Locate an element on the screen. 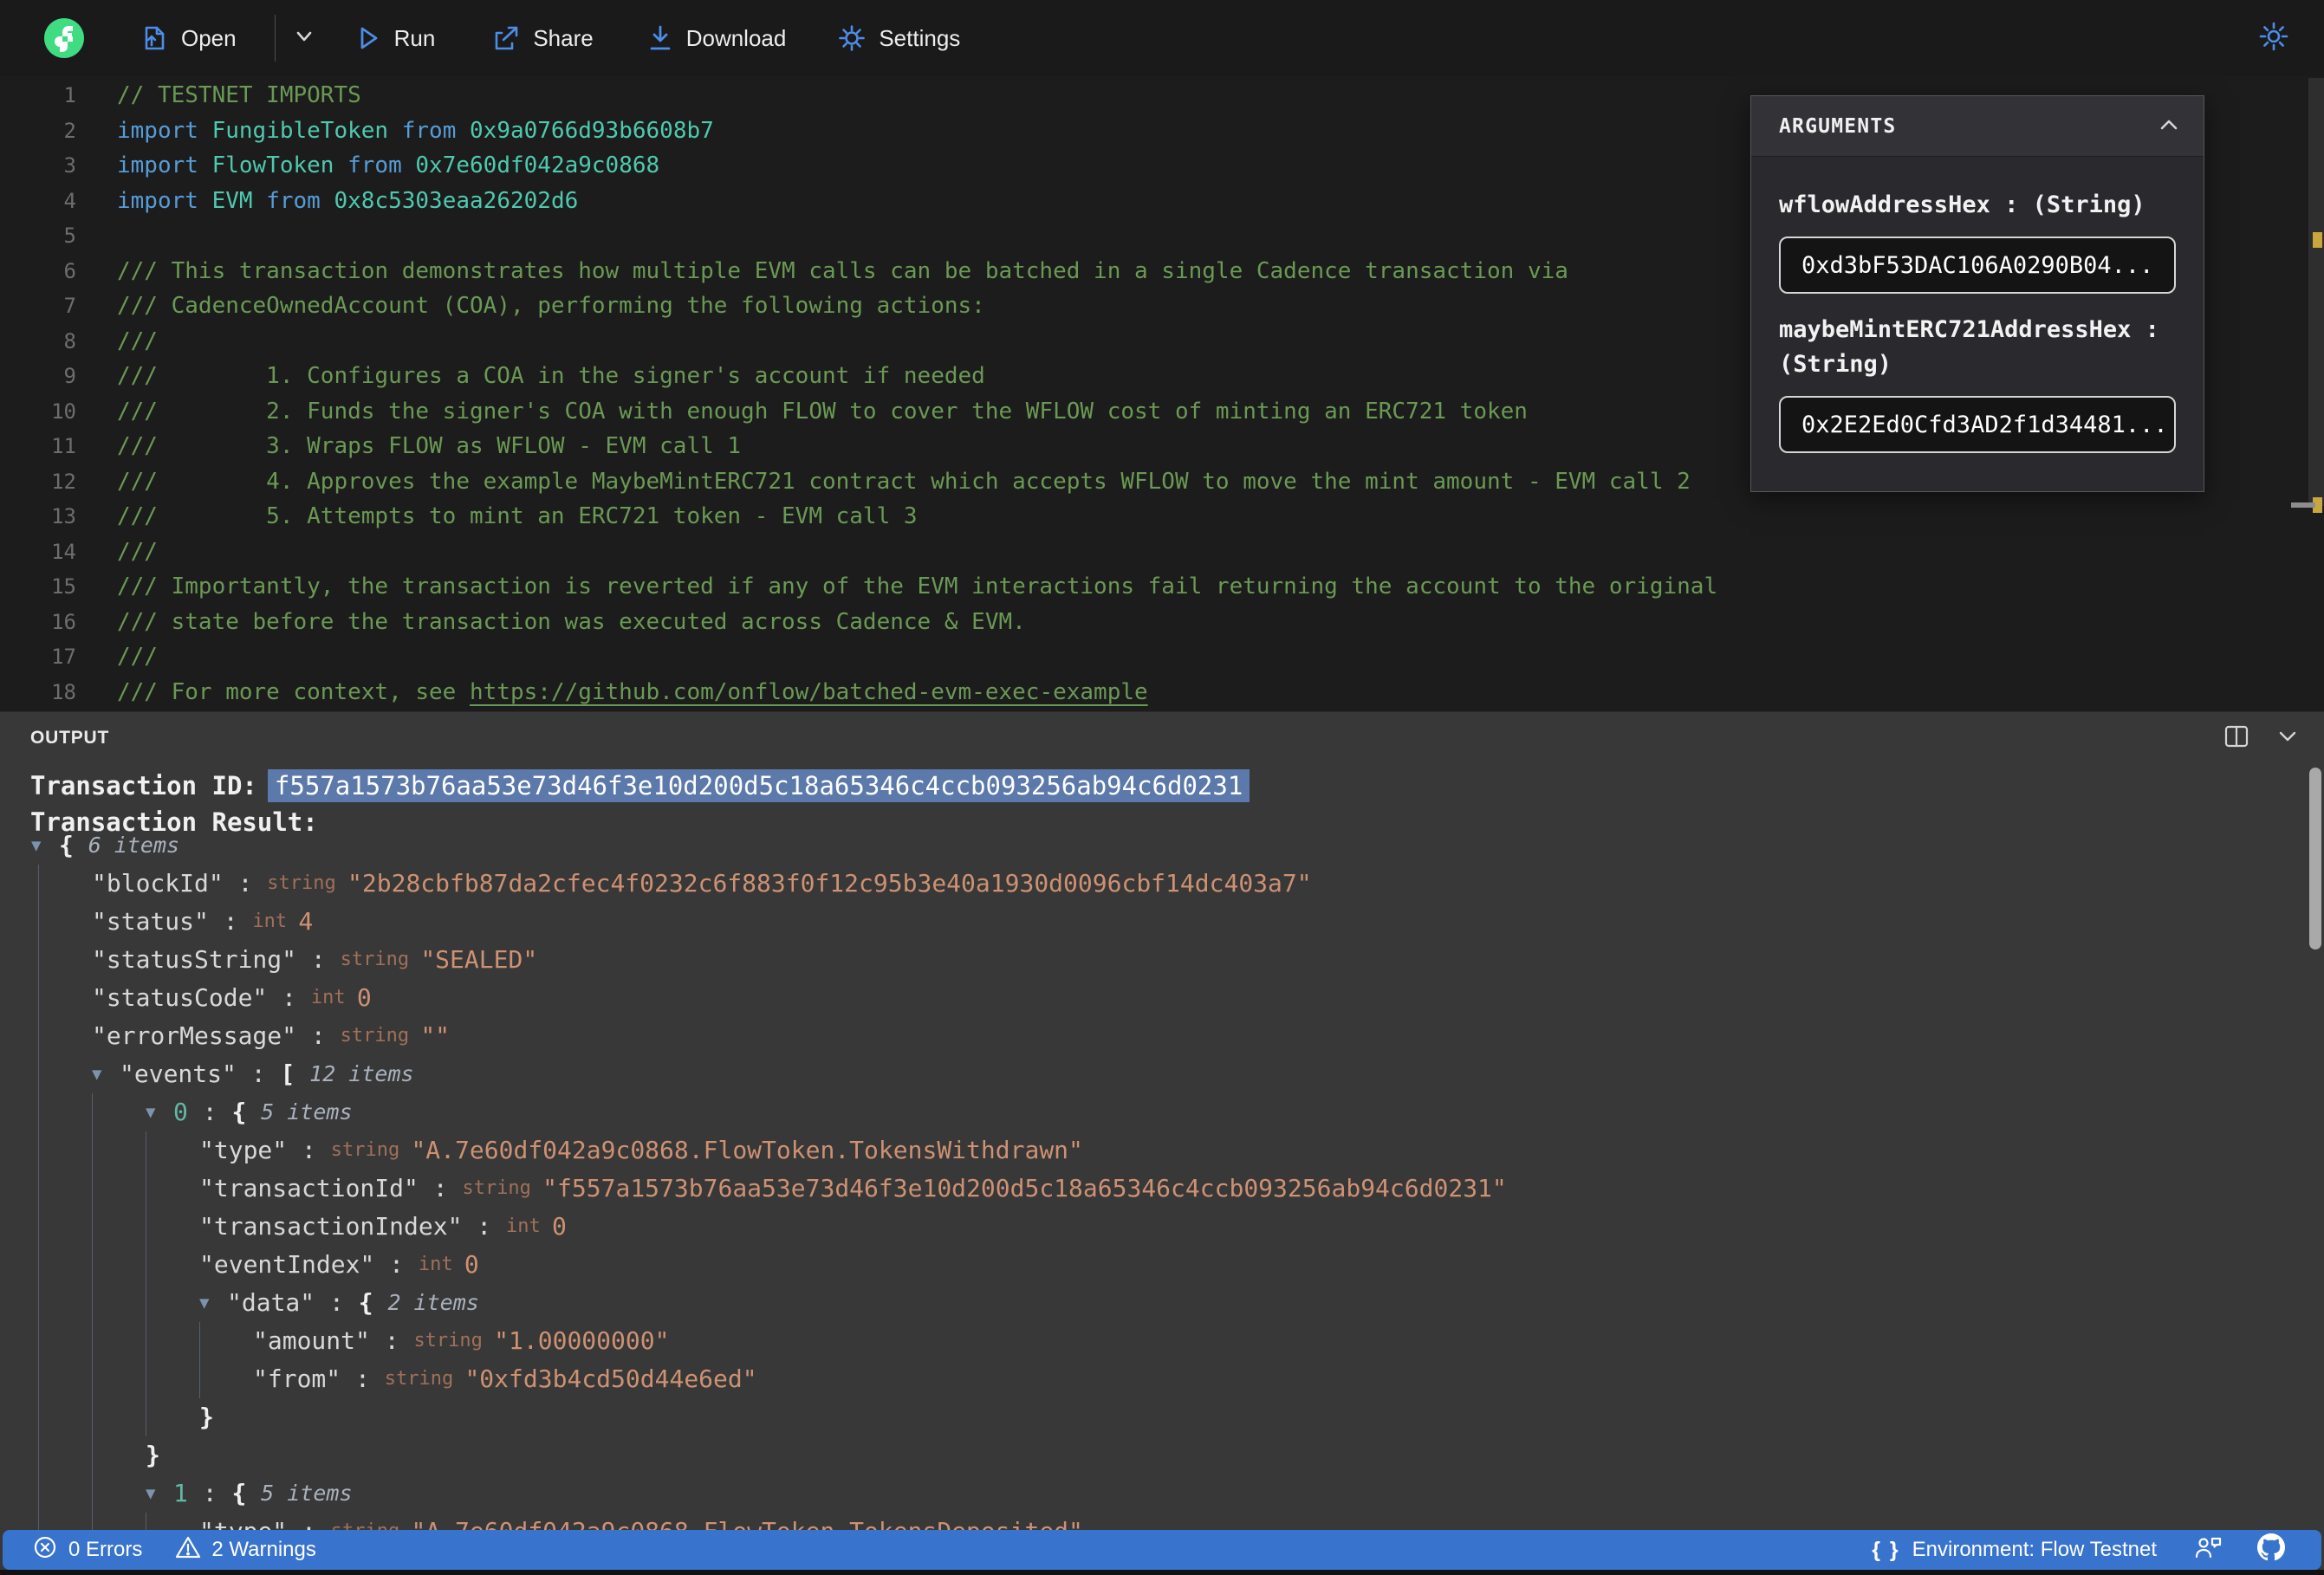 This screenshot has width=2324, height=1575. settings-button: Settings is located at coordinates (899, 38).